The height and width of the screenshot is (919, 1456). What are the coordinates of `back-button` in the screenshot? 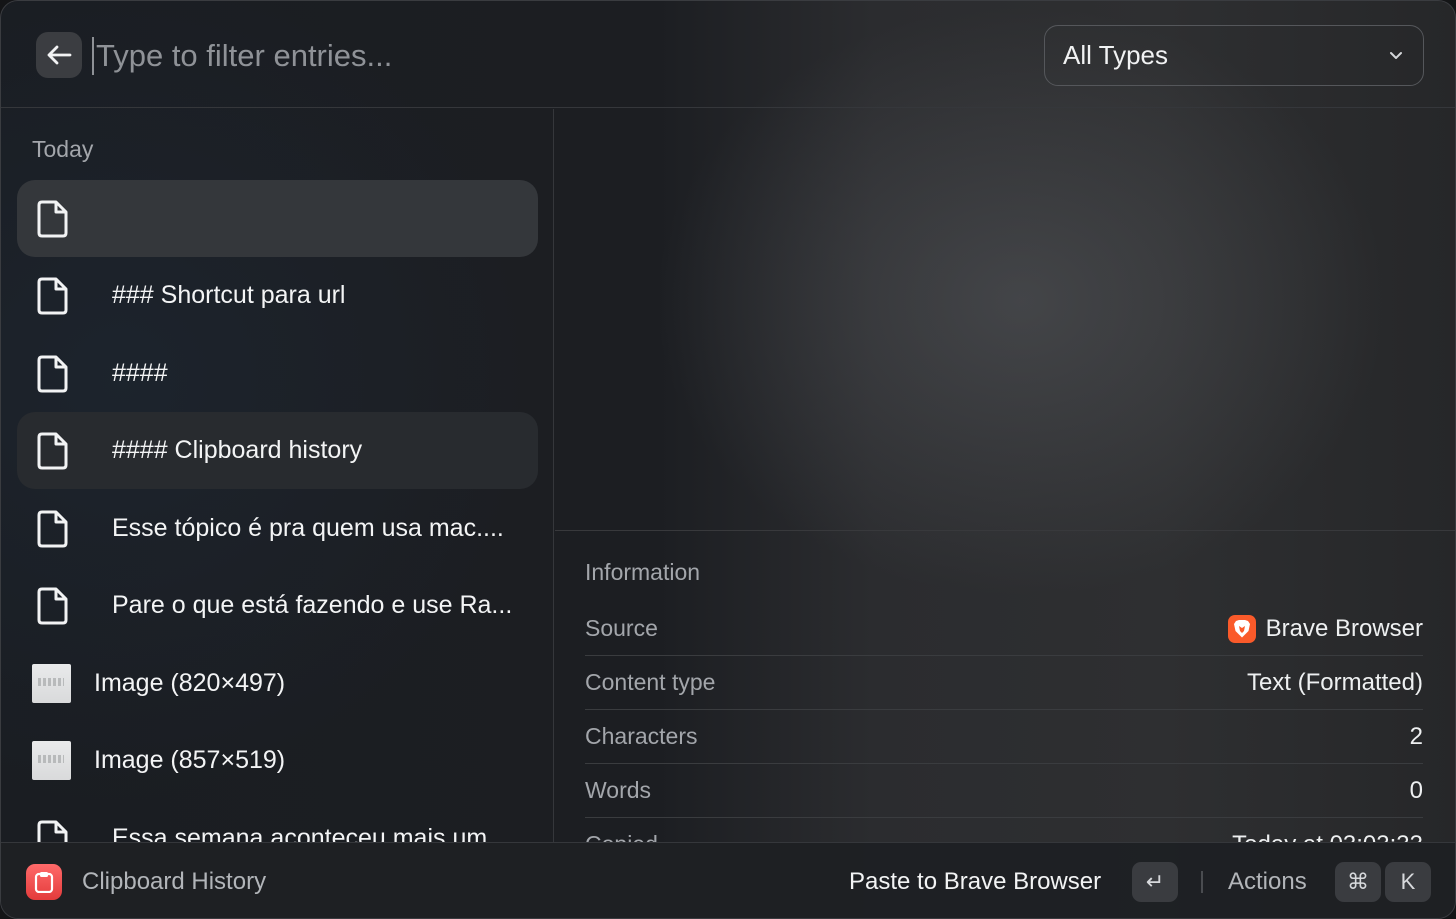 It's located at (59, 55).